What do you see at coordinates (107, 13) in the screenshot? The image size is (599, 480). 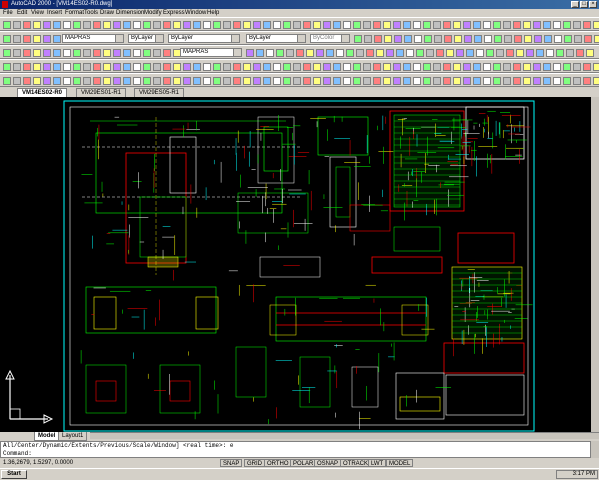 I see `menu-draw: Draw` at bounding box center [107, 13].